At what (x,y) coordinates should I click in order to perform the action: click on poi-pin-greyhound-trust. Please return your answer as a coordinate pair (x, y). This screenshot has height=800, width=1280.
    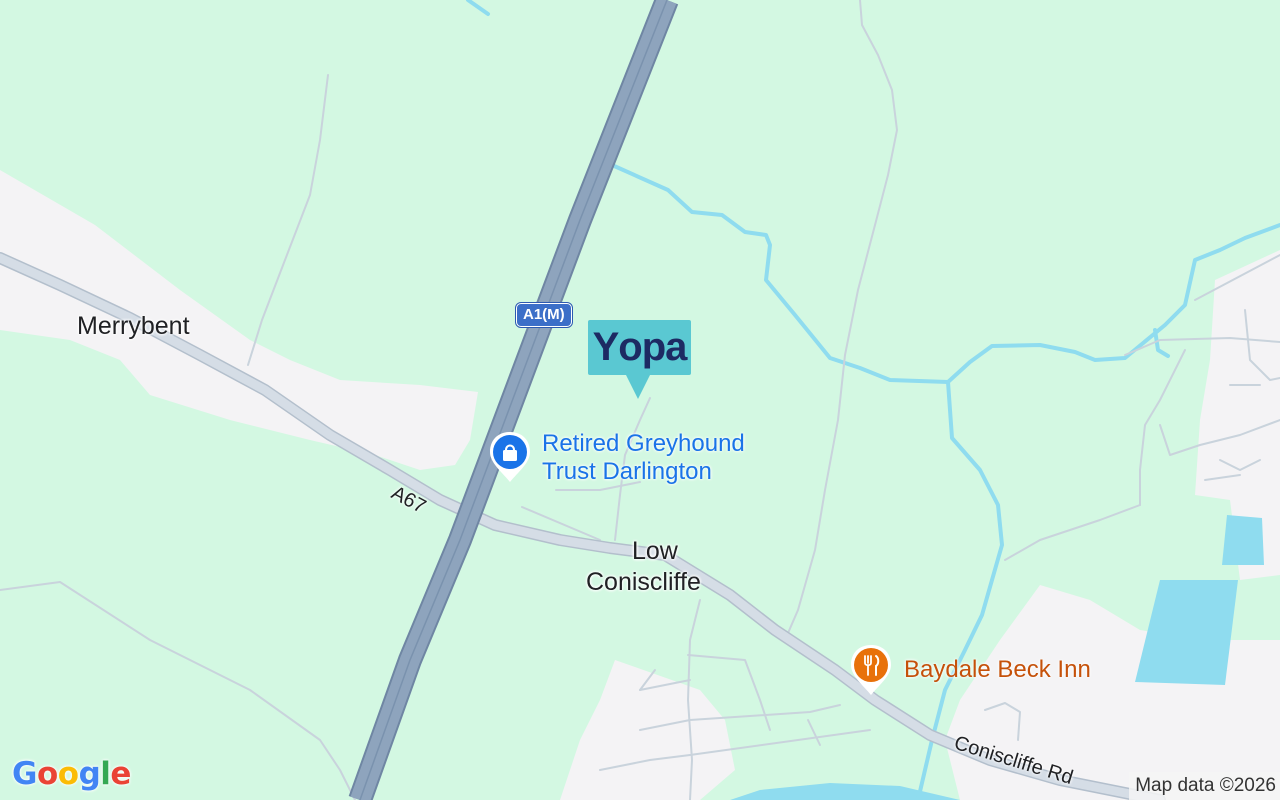
    Looking at the image, I should click on (510, 456).